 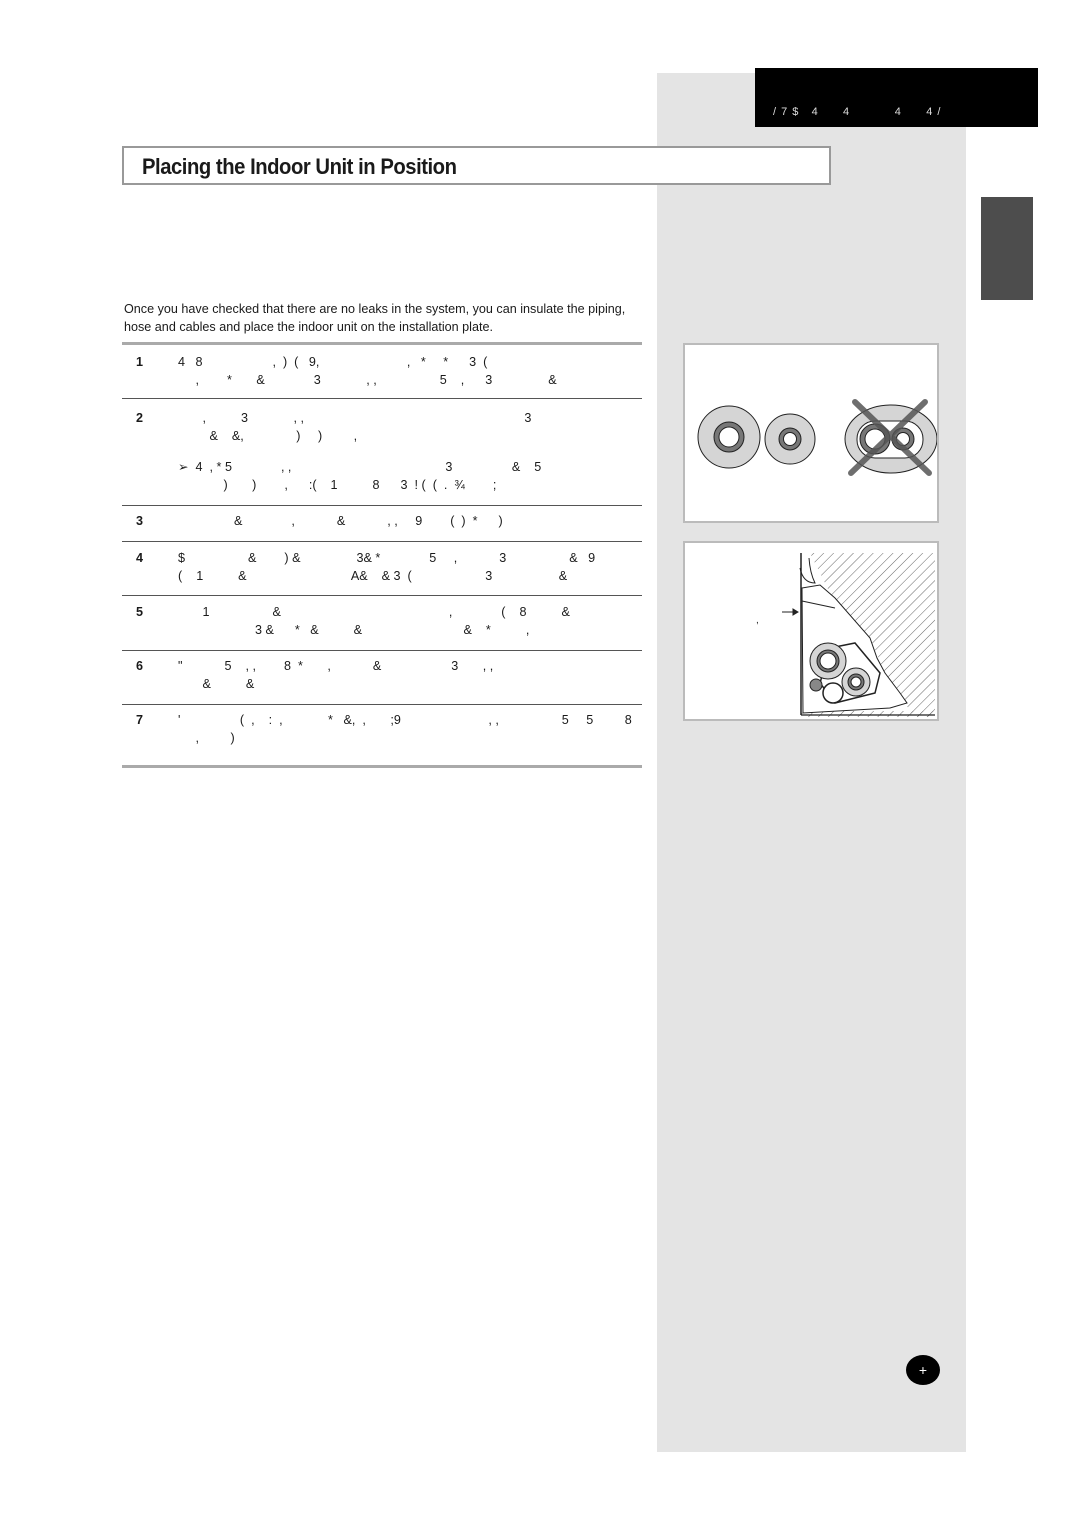 I want to click on step-text: , 3 , , 3, so click(x=355, y=418).